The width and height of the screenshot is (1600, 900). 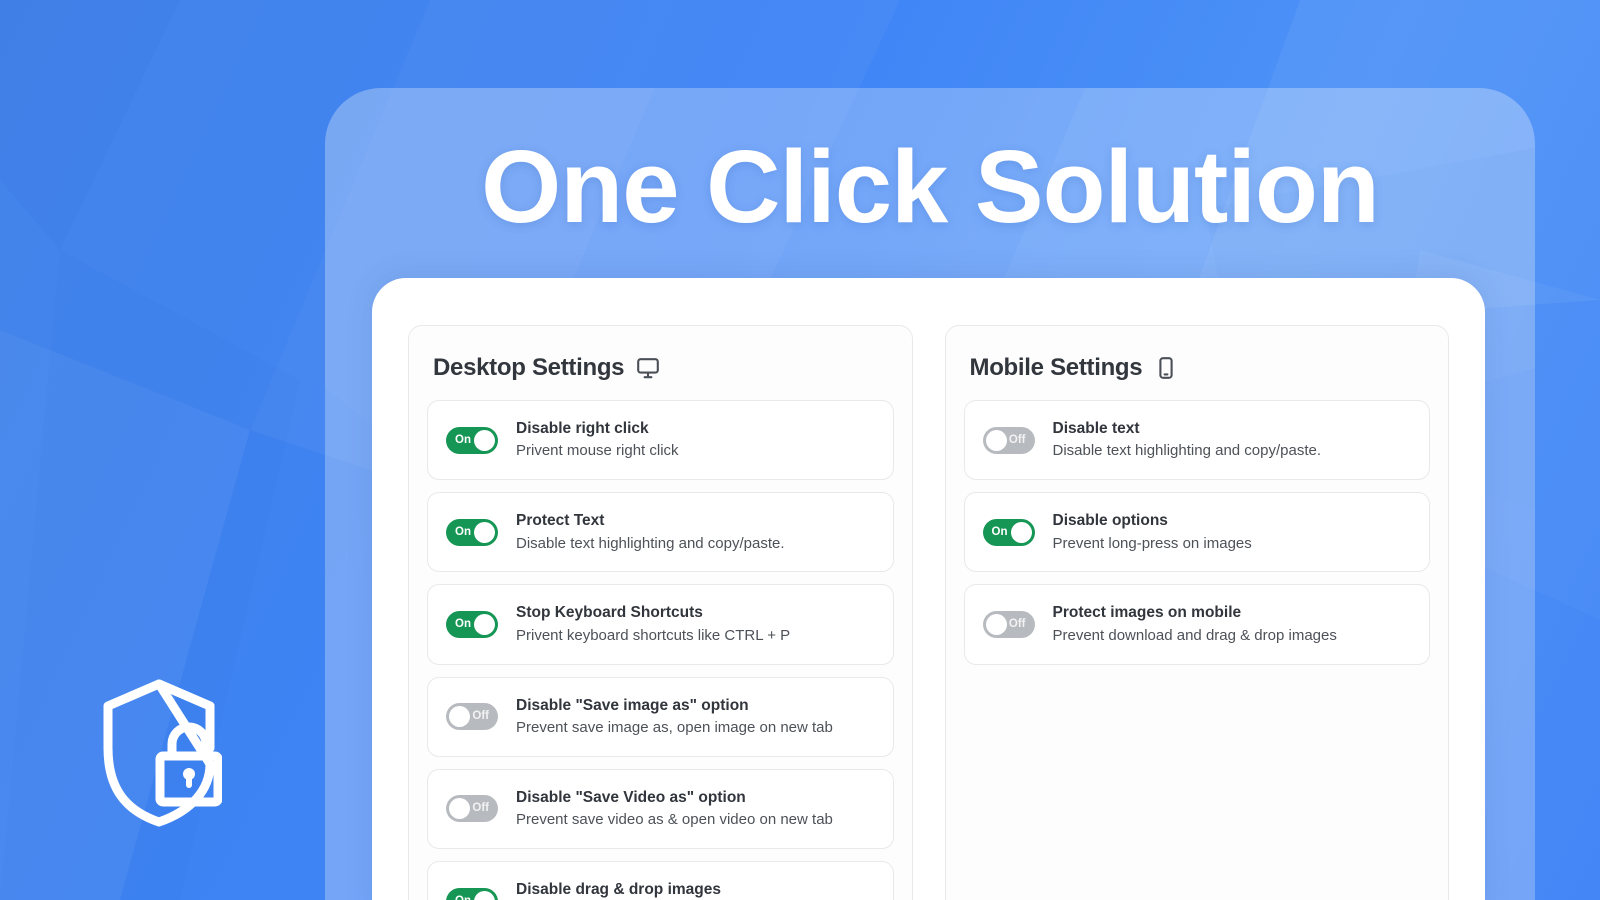 What do you see at coordinates (582, 428) in the screenshot?
I see `setting-title: Disable right click` at bounding box center [582, 428].